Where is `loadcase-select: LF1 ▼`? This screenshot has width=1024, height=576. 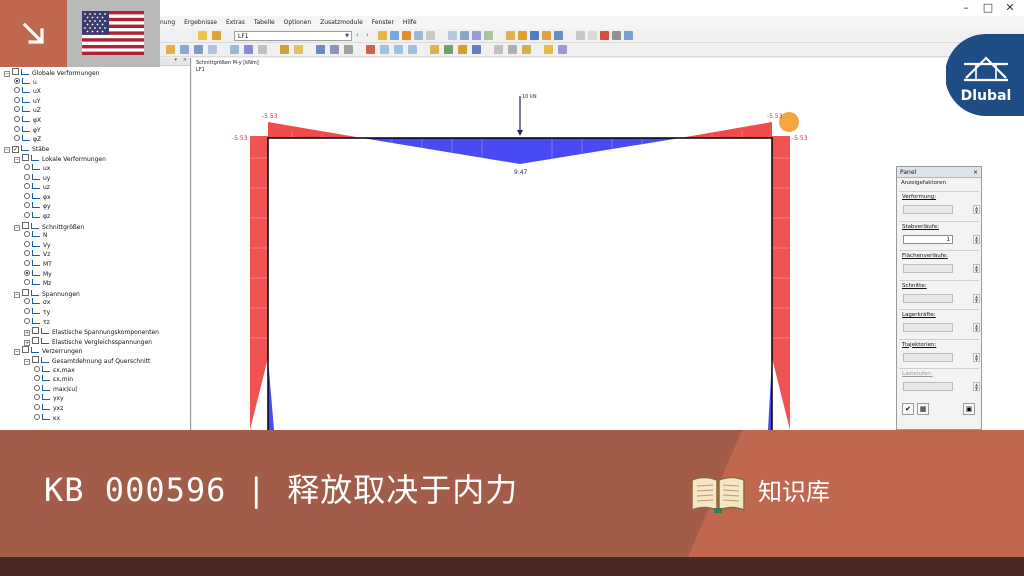 loadcase-select: LF1 ▼ is located at coordinates (293, 36).